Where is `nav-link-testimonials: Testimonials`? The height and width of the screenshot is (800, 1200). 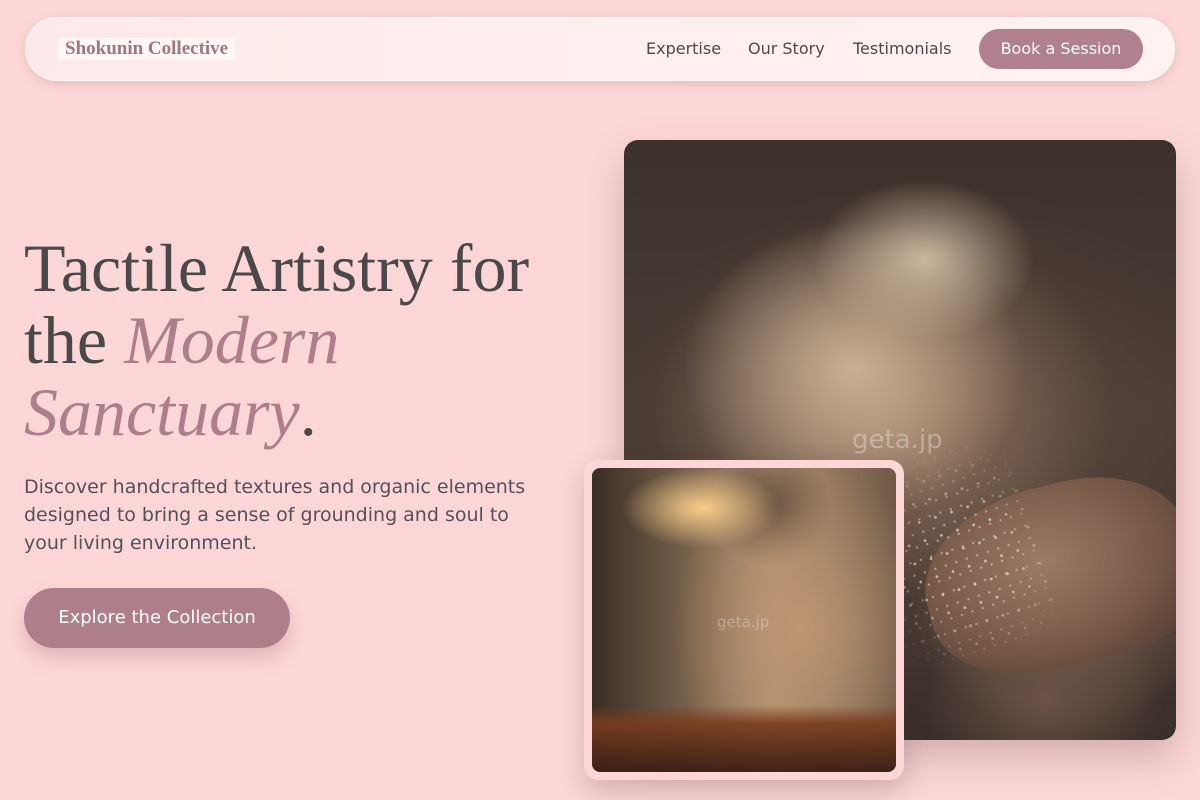
nav-link-testimonials: Testimonials is located at coordinates (902, 49).